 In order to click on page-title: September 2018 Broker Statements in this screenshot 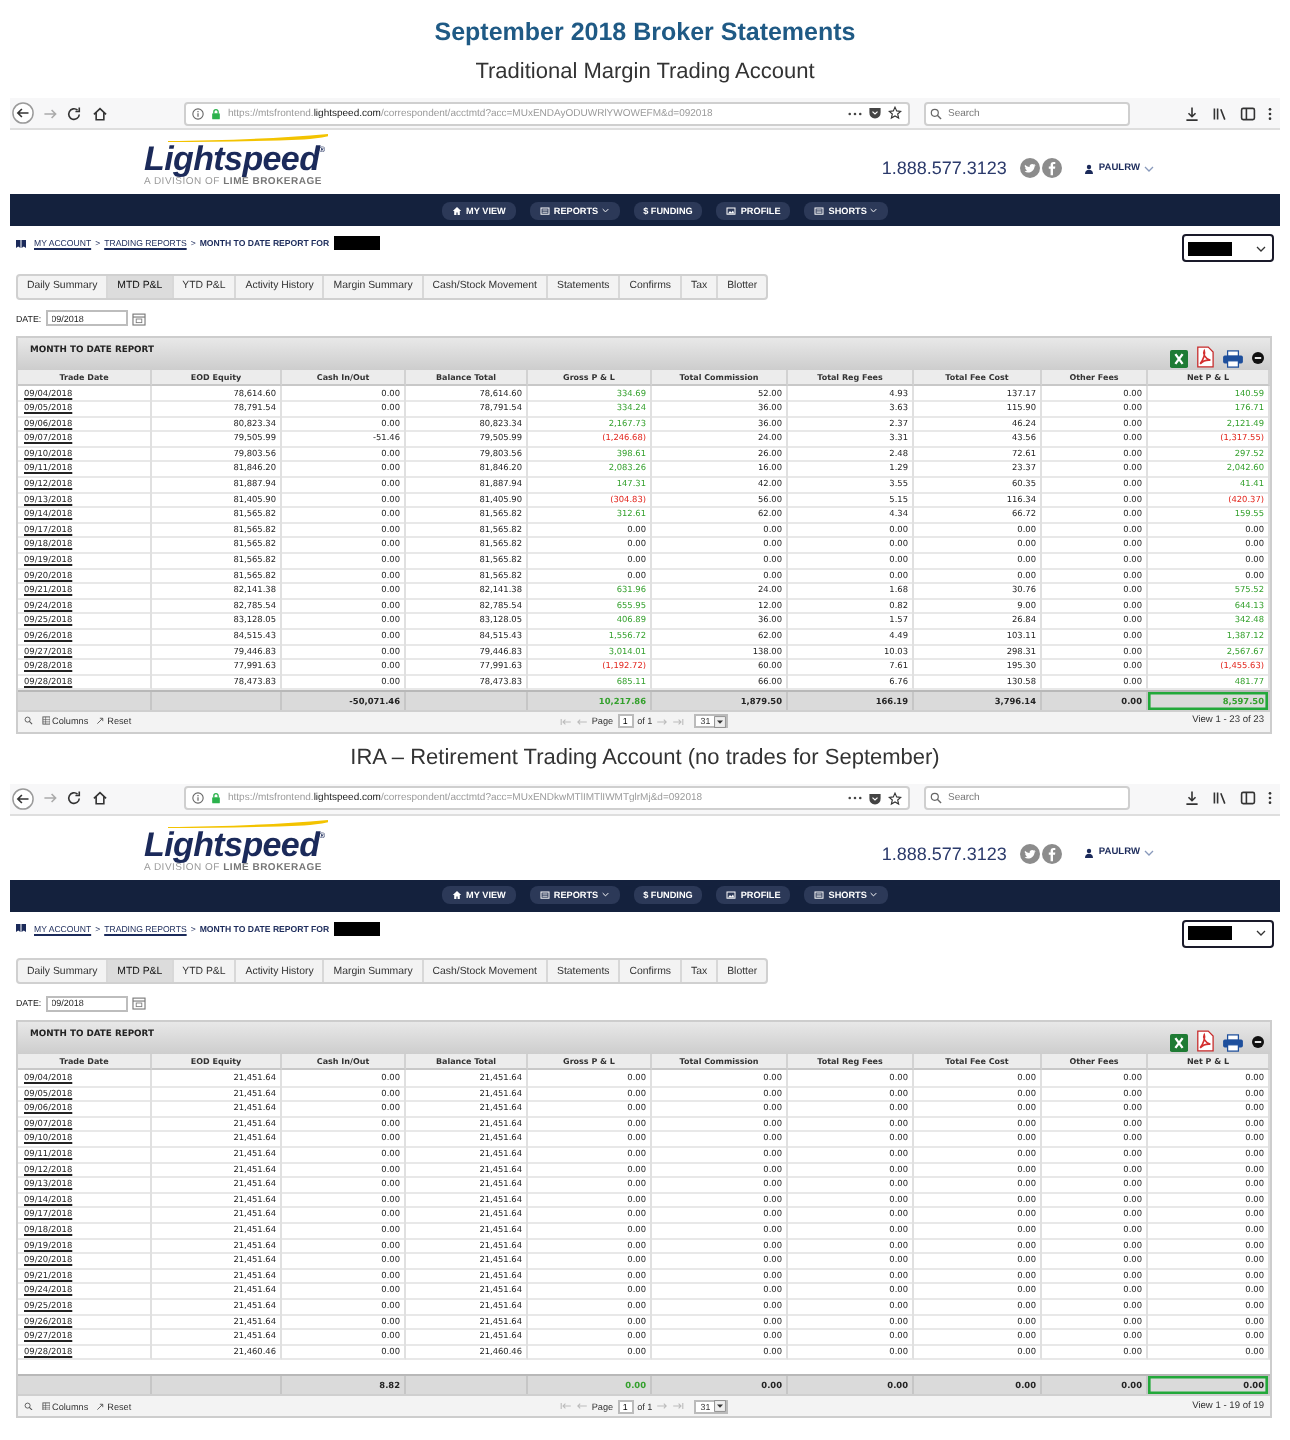, I will do `click(645, 32)`.